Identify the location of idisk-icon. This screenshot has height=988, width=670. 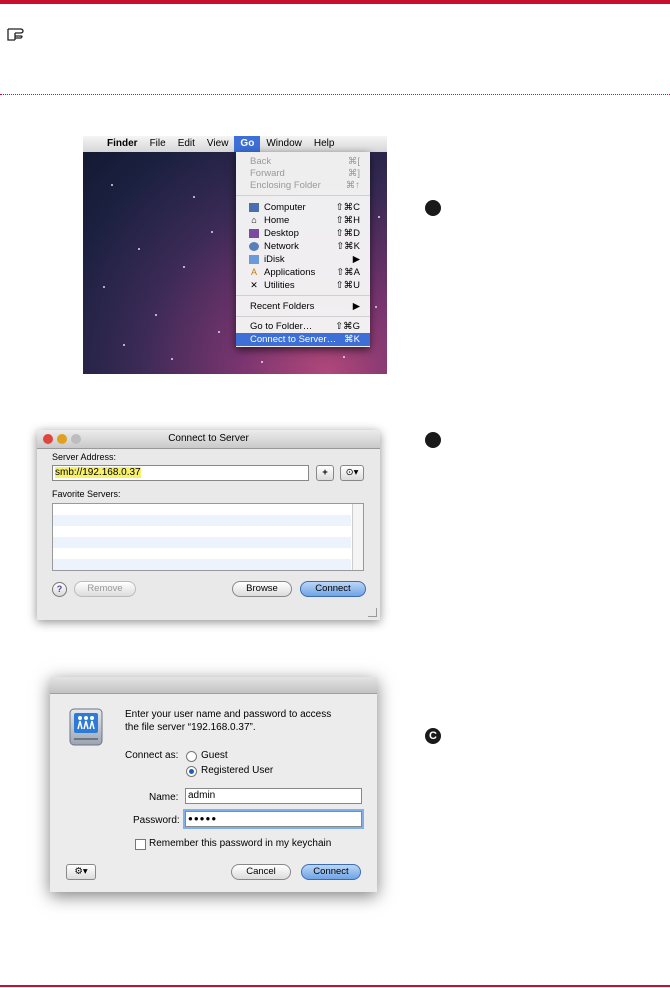
(254, 259).